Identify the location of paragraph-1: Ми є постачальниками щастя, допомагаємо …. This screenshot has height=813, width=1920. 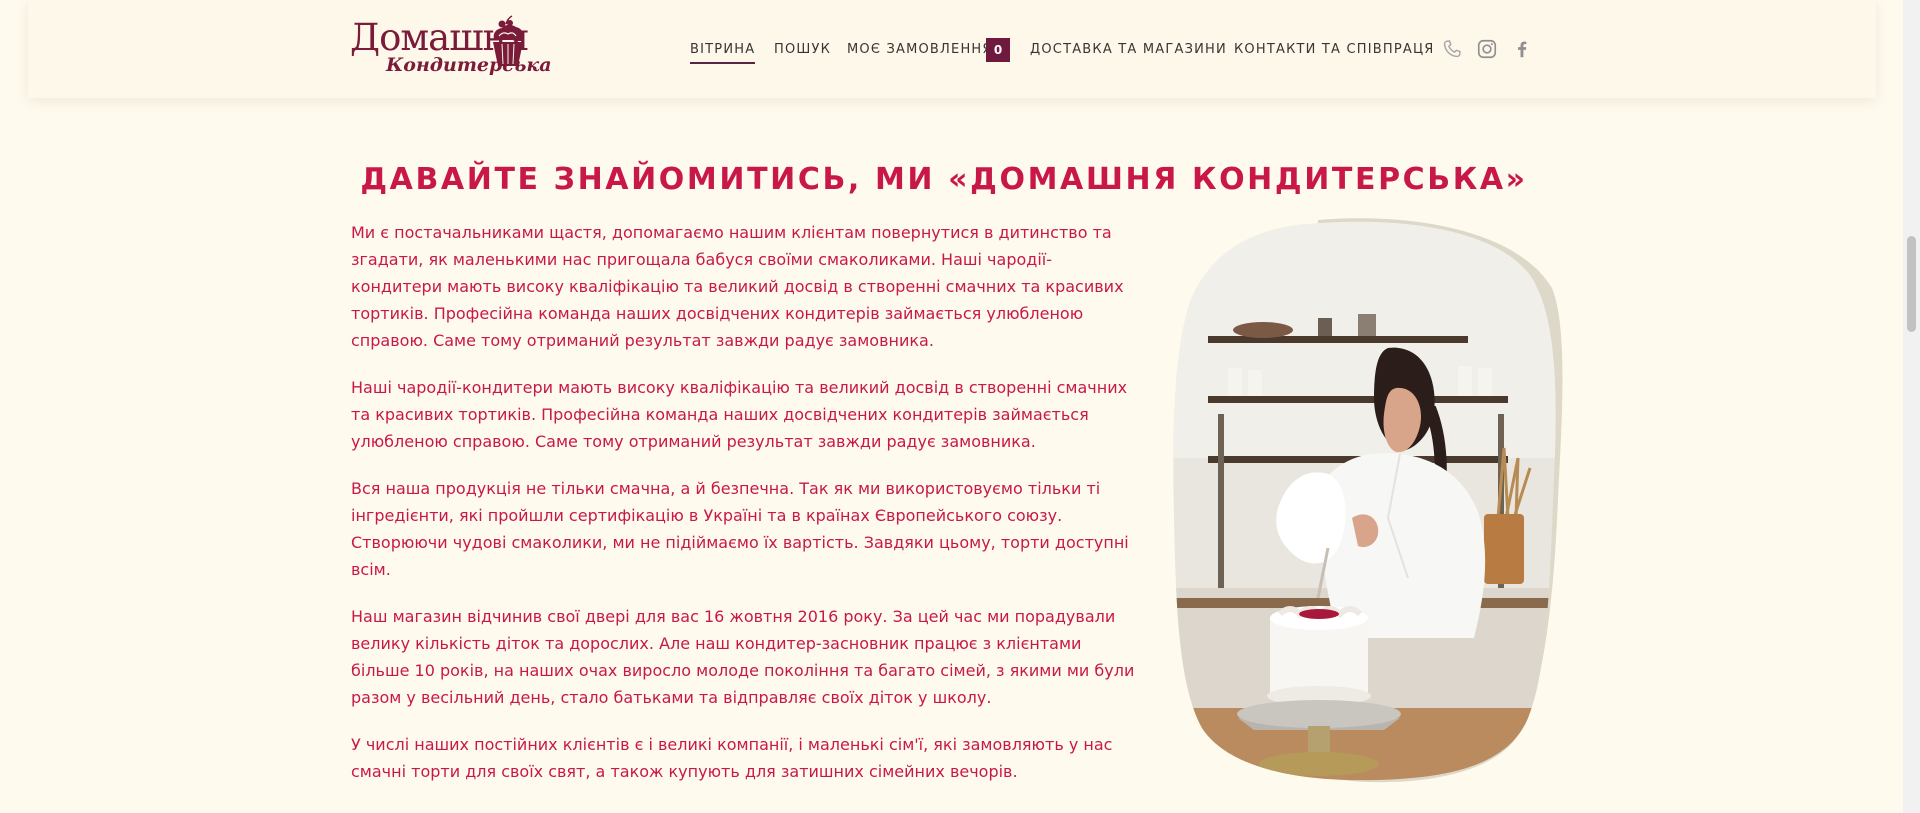
(737, 286).